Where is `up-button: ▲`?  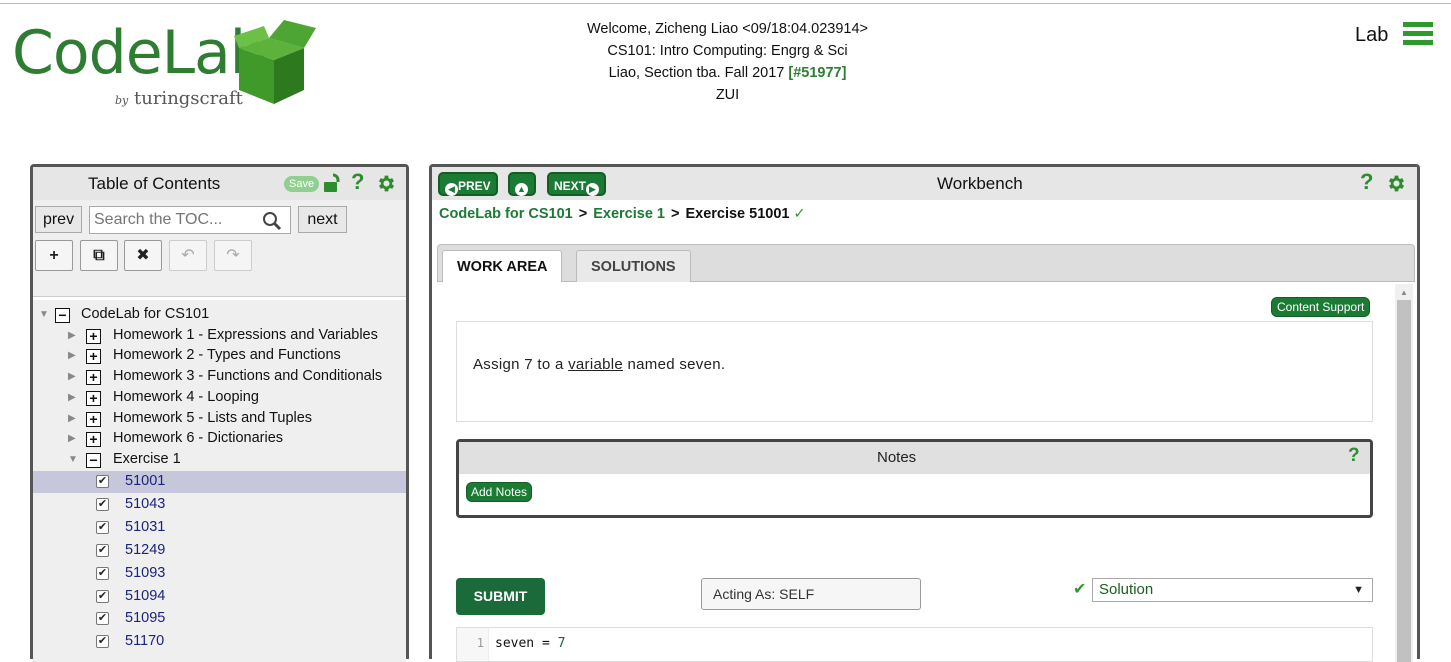 up-button: ▲ is located at coordinates (522, 184).